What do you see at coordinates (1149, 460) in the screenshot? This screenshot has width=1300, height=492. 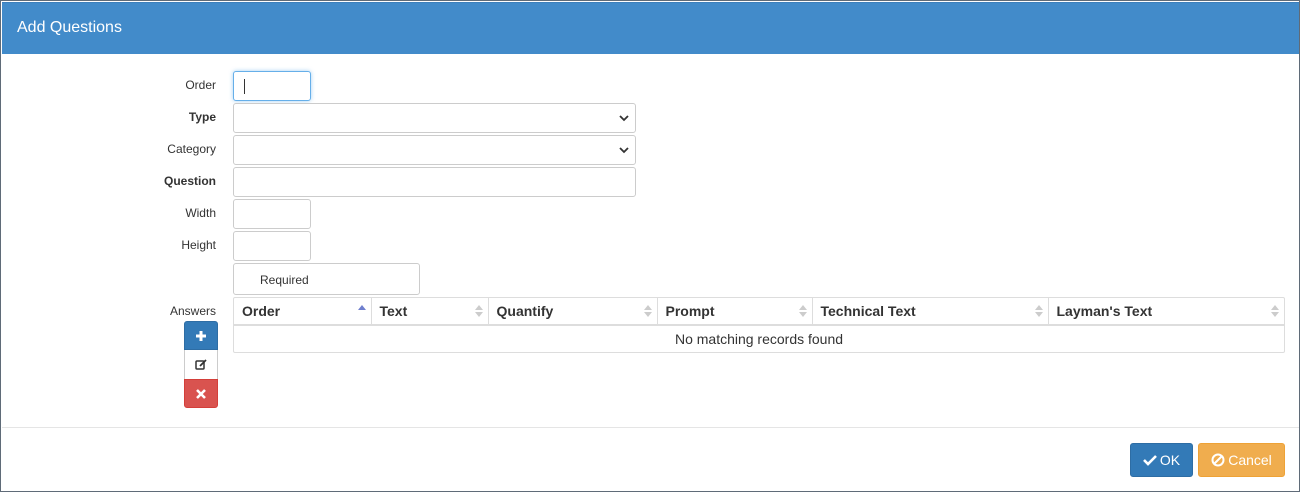 I see `check-icon` at bounding box center [1149, 460].